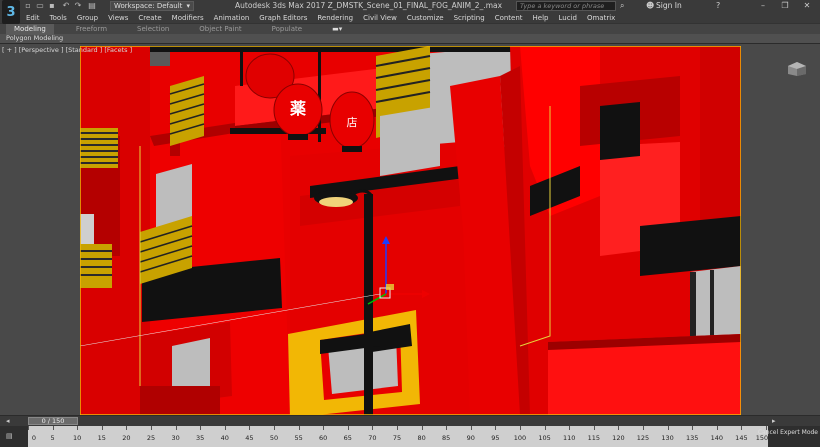 The width and height of the screenshot is (820, 447). What do you see at coordinates (541, 18) in the screenshot?
I see `menu-help: Help` at bounding box center [541, 18].